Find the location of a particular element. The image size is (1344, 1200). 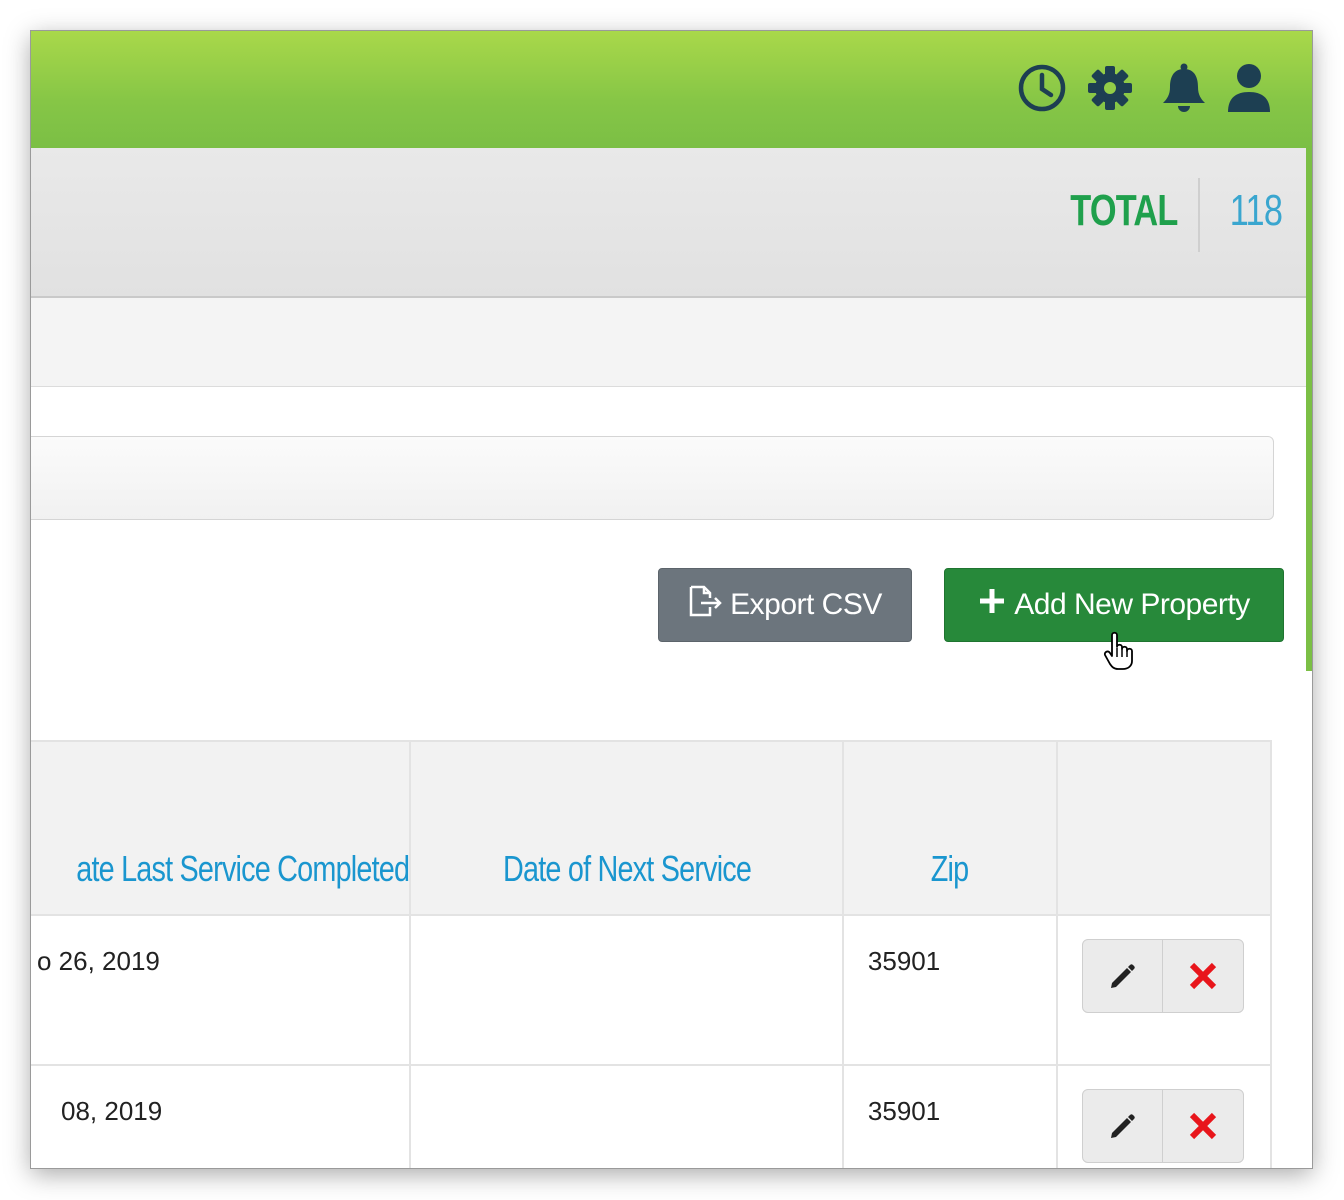

filter-bar is located at coordinates (668, 342).